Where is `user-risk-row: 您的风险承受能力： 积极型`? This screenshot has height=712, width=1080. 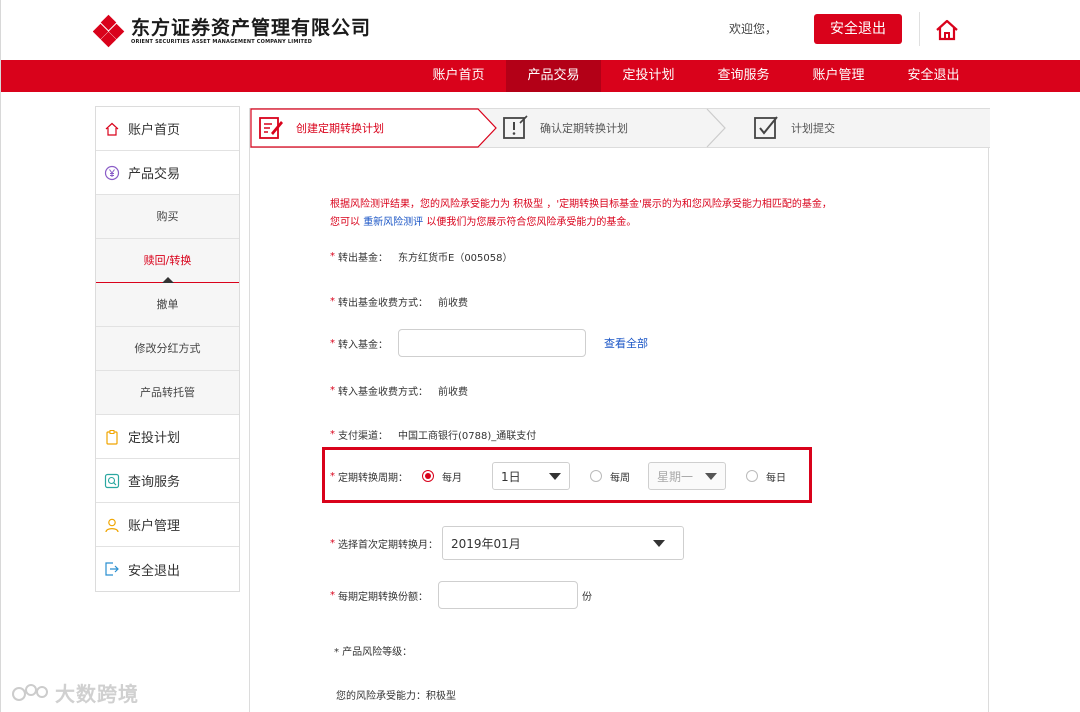
user-risk-row: 您的风险承受能力： 积极型 is located at coordinates (396, 694).